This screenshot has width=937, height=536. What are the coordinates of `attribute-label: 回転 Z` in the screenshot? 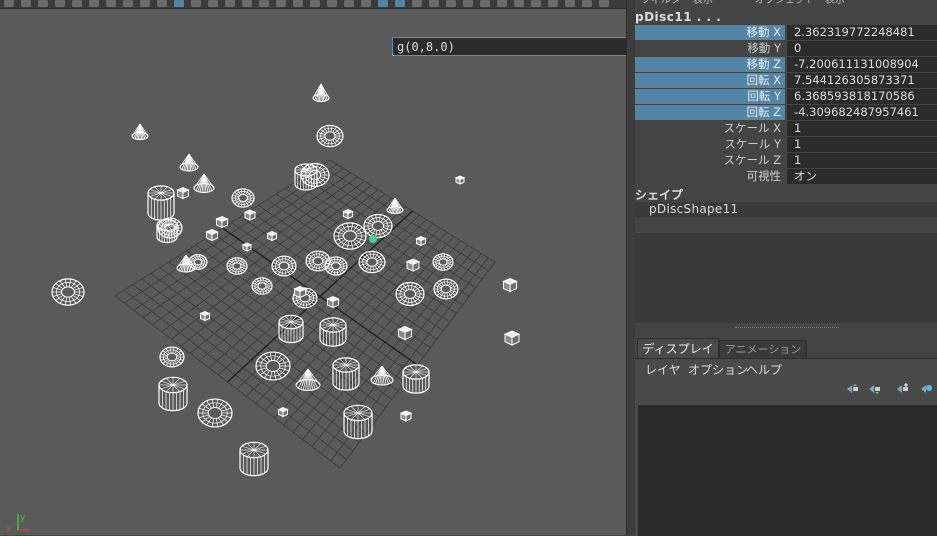 It's located at (710, 112).